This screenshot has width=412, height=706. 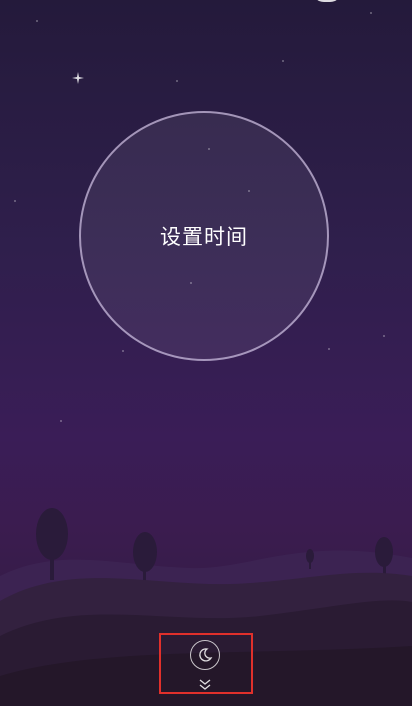 I want to click on sleep-mode-button, so click(x=205, y=655).